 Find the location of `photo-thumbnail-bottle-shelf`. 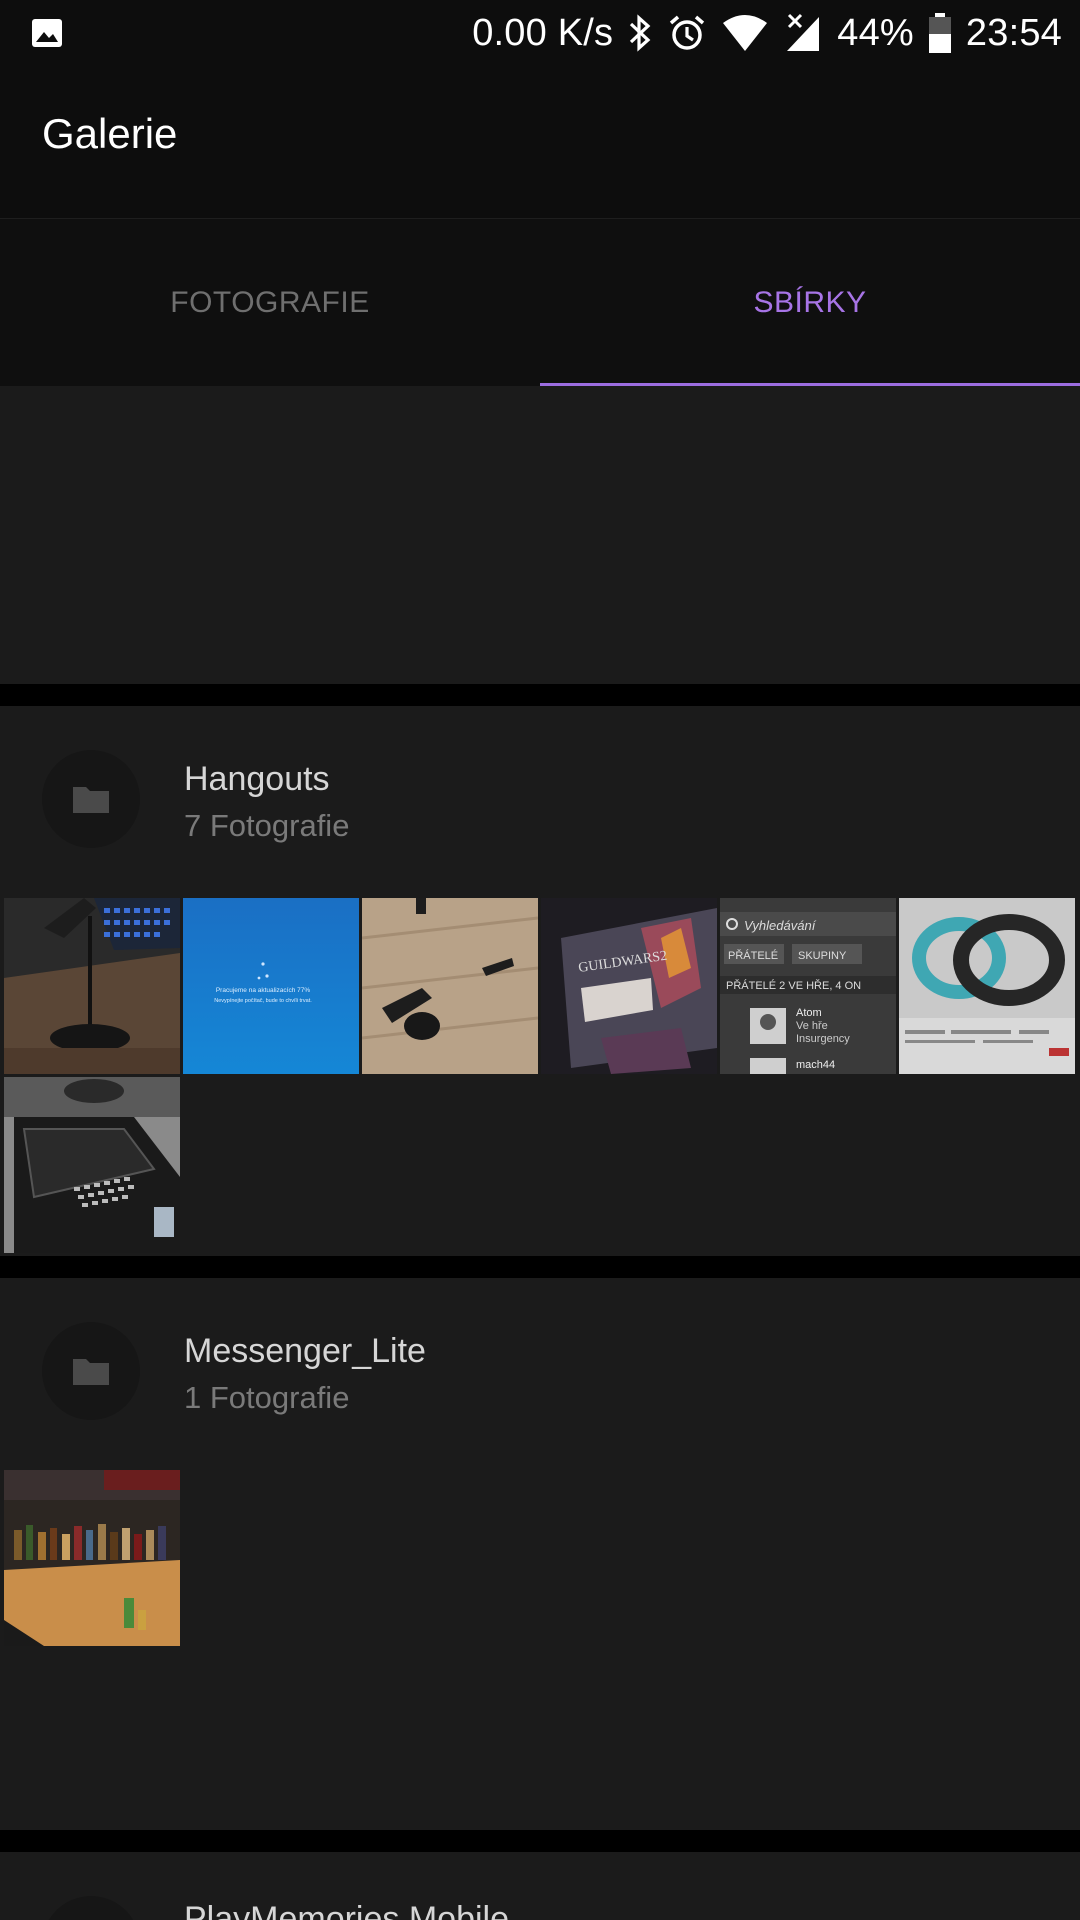

photo-thumbnail-bottle-shelf is located at coordinates (92, 1558).